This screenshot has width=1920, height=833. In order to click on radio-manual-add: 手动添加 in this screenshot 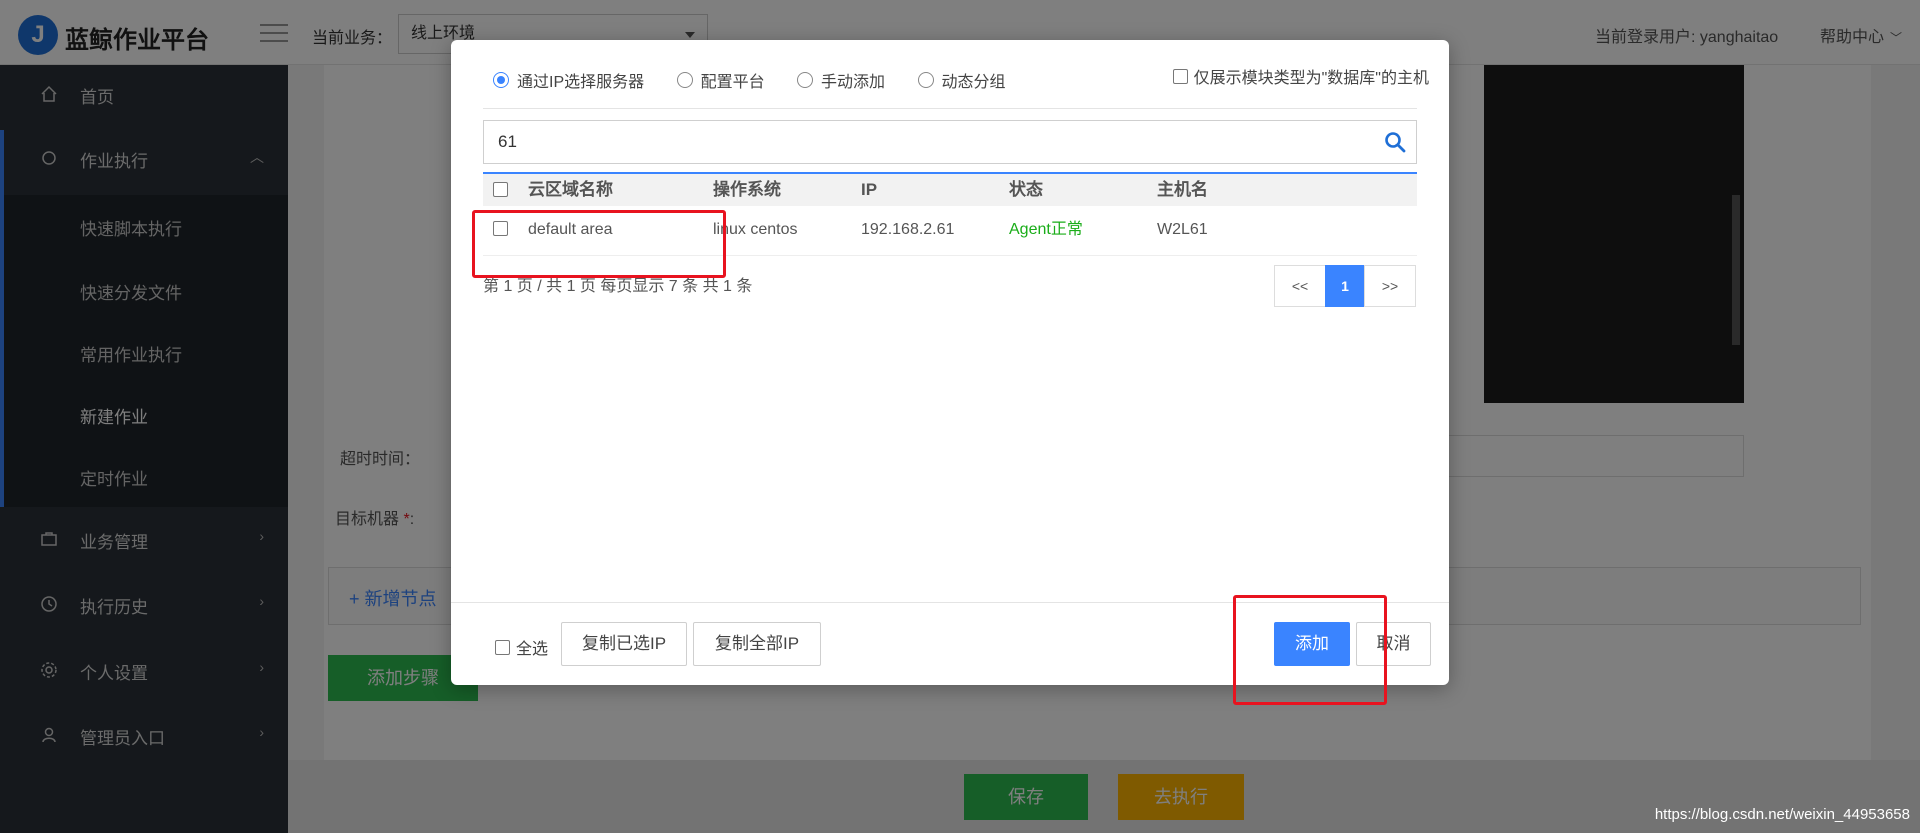, I will do `click(841, 80)`.